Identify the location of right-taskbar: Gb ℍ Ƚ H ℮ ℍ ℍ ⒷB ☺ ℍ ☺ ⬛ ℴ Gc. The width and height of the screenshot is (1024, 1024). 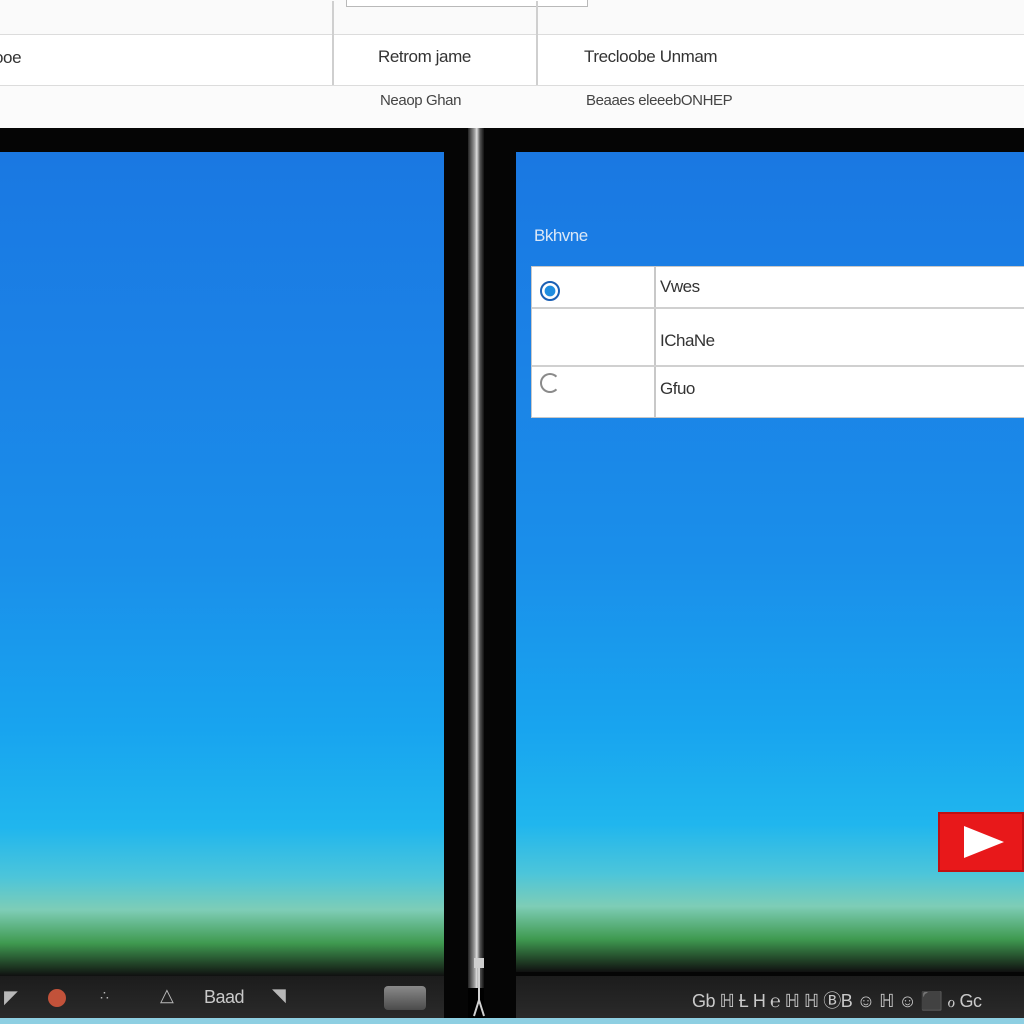
(770, 998).